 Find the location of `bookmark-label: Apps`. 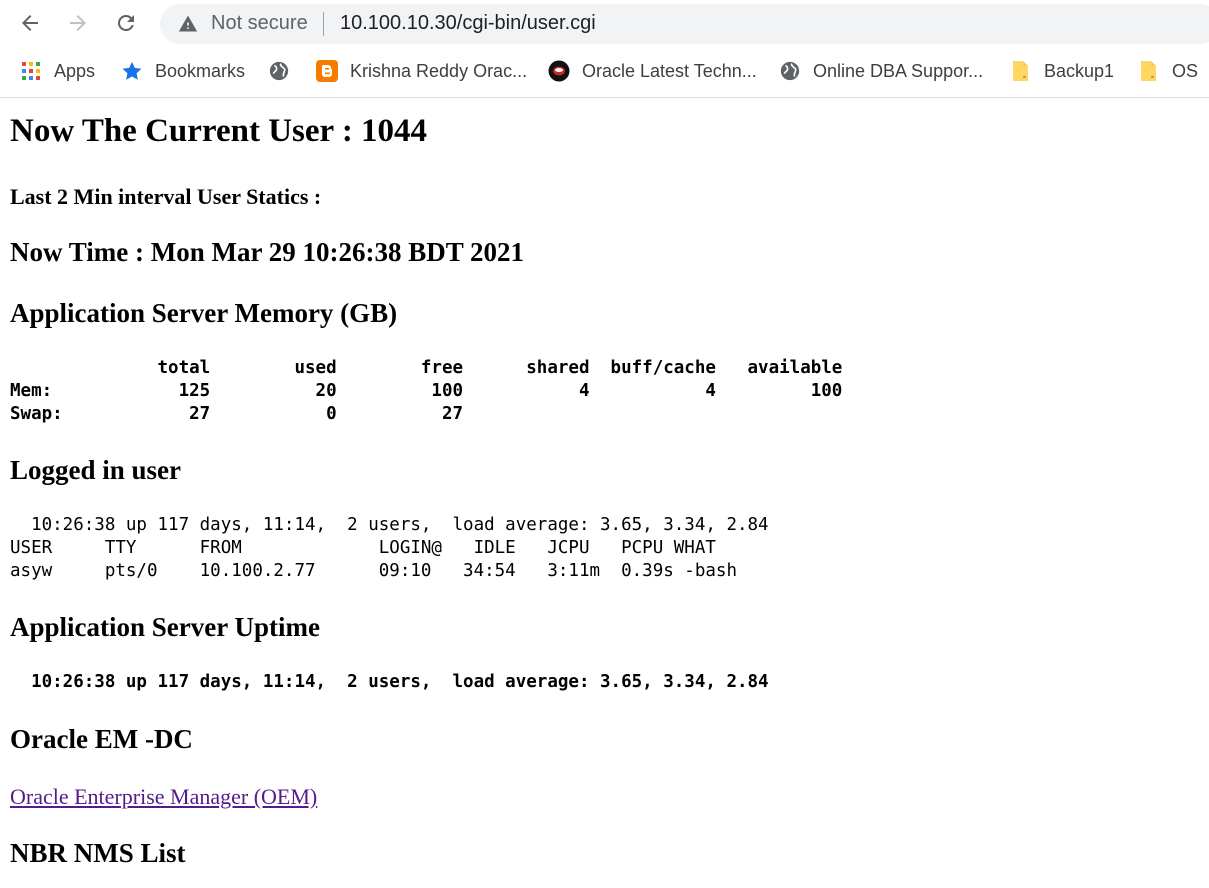

bookmark-label: Apps is located at coordinates (75, 70).